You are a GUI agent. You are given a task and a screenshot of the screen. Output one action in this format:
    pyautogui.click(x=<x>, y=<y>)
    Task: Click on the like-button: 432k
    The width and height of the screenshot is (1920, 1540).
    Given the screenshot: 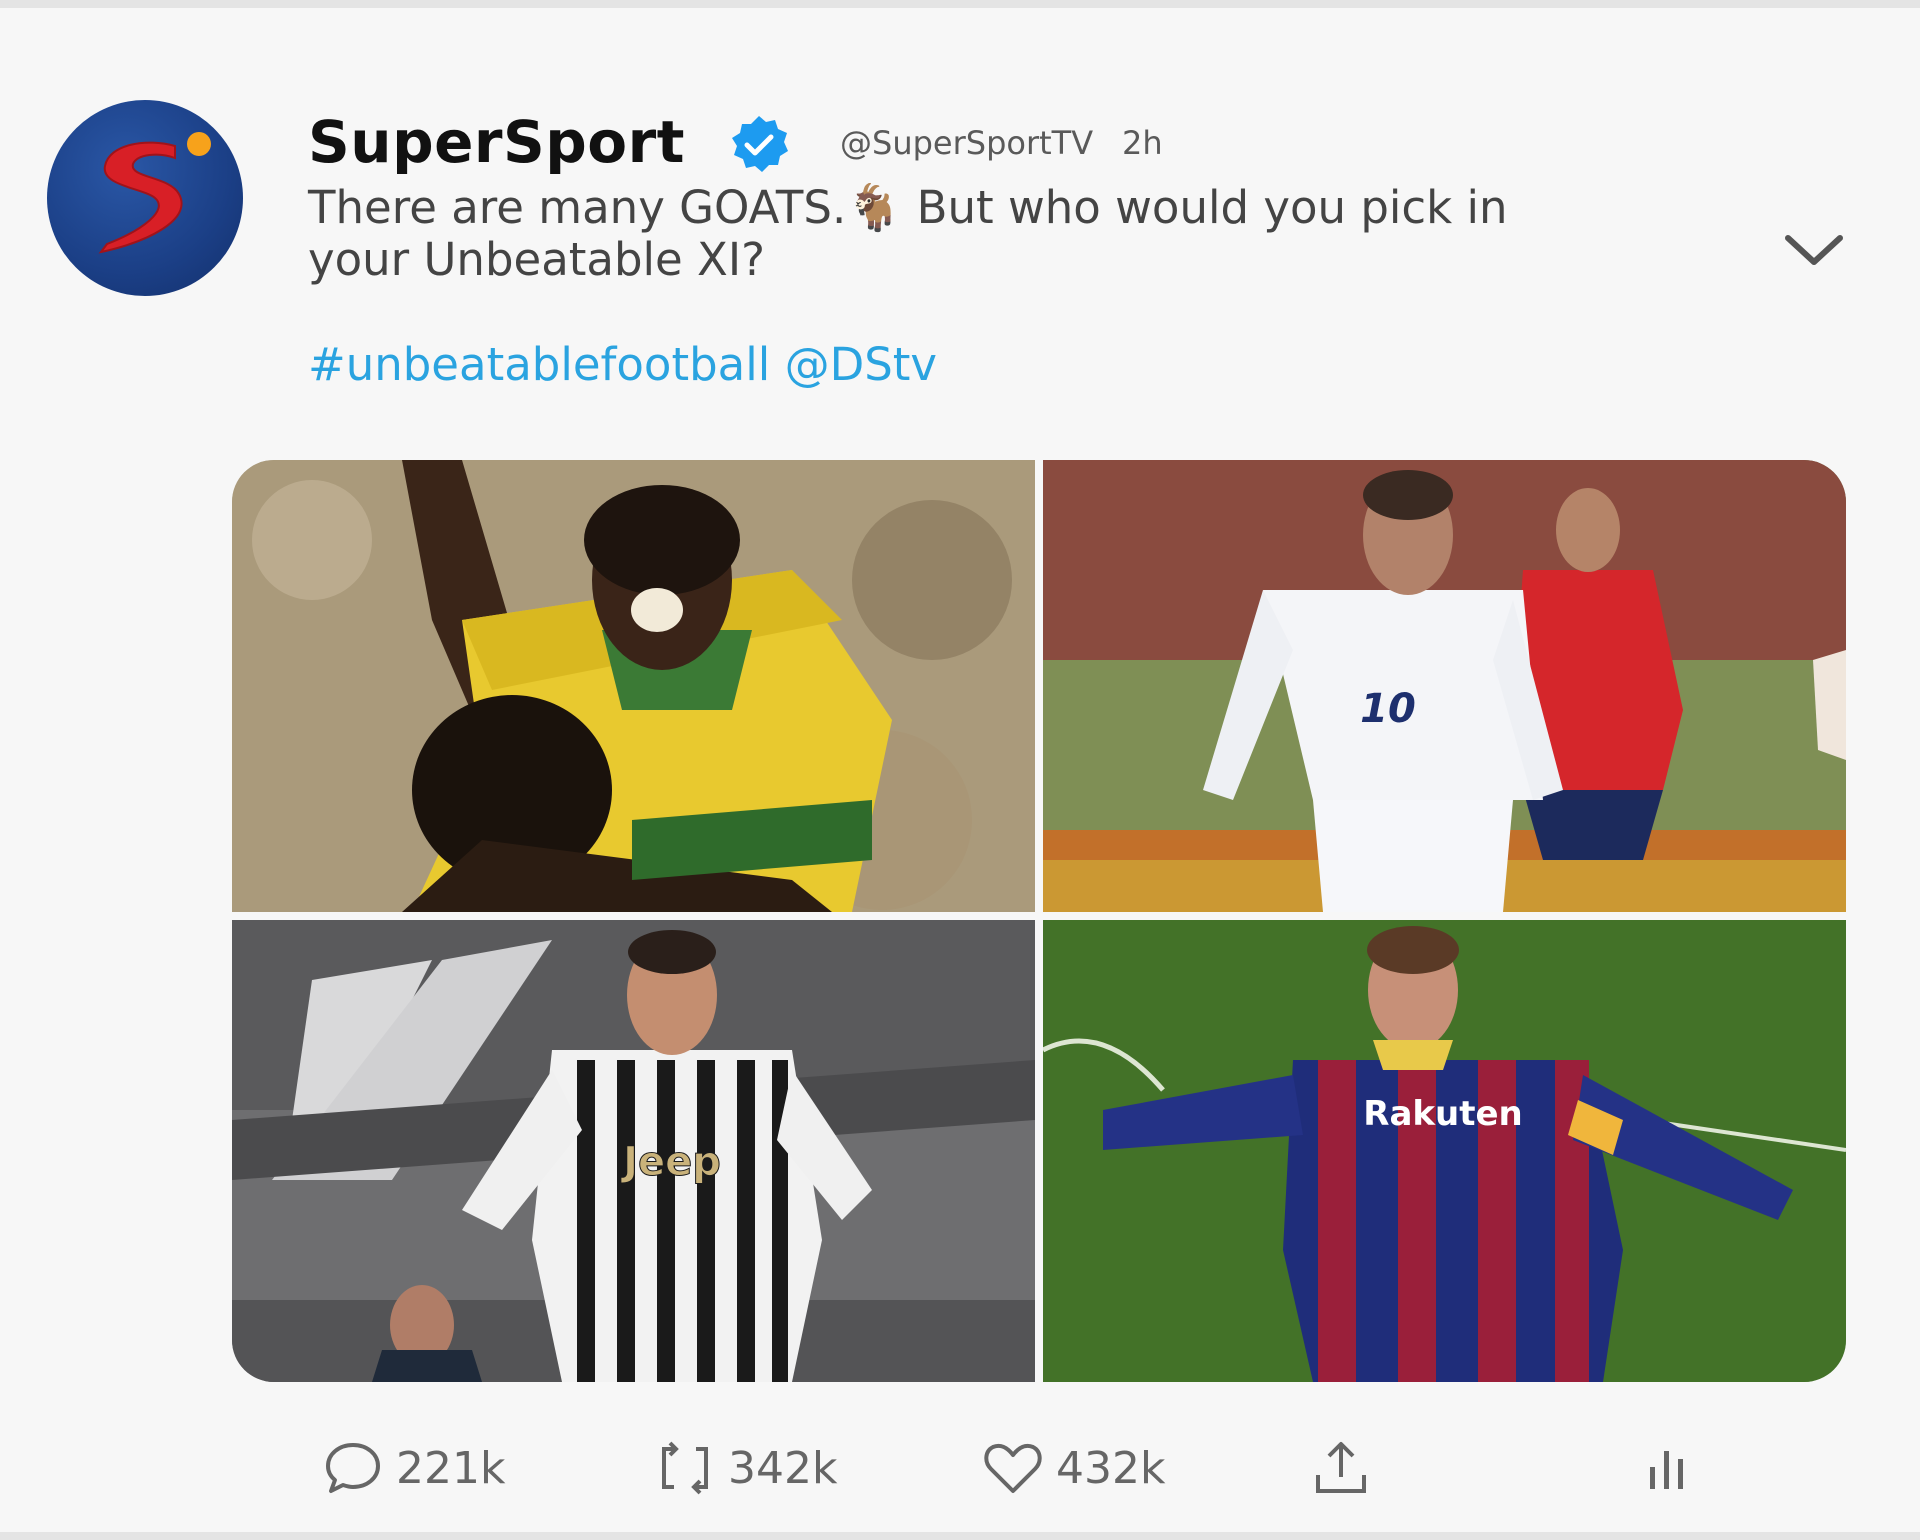 What is the action you would take?
    pyautogui.click(x=1073, y=1468)
    